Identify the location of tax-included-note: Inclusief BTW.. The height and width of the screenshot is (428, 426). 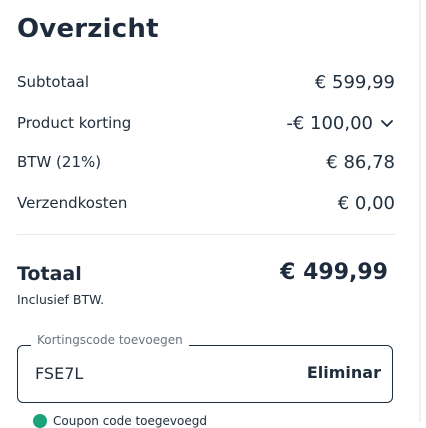
(61, 299).